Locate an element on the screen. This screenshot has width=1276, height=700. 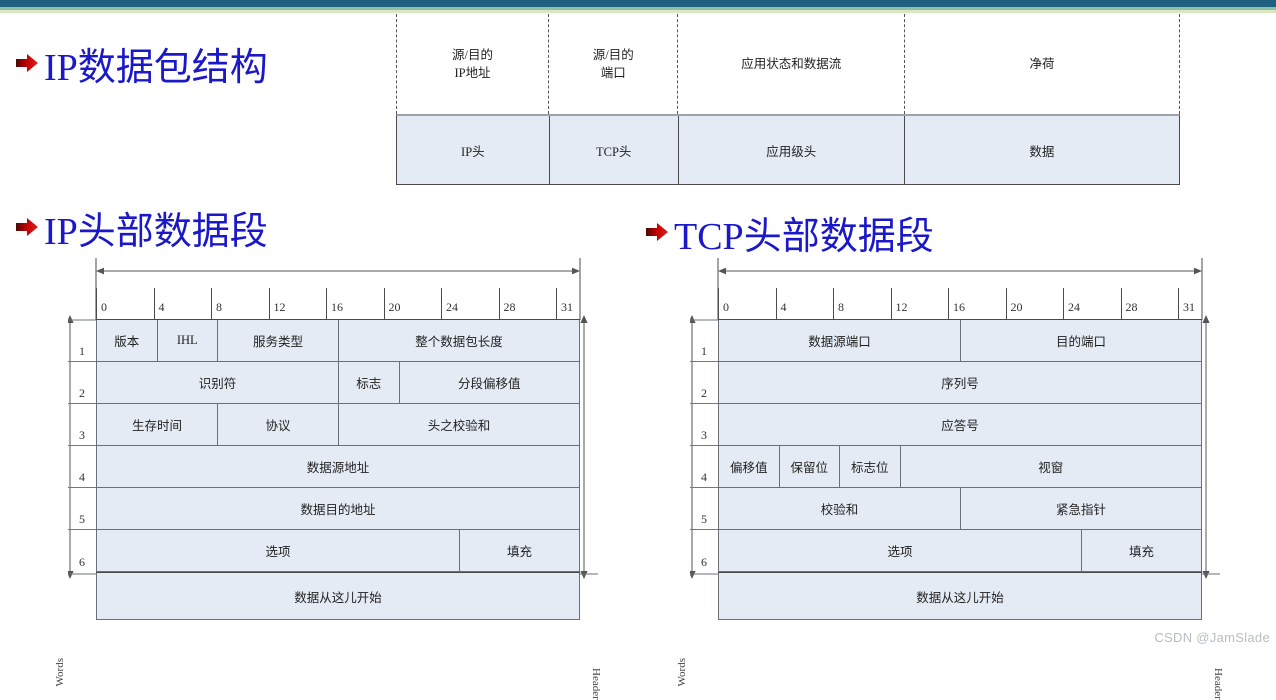
tcp-bit-scale: 0 4 8 12 16 20 24 28 31 is located at coordinates (960, 304).